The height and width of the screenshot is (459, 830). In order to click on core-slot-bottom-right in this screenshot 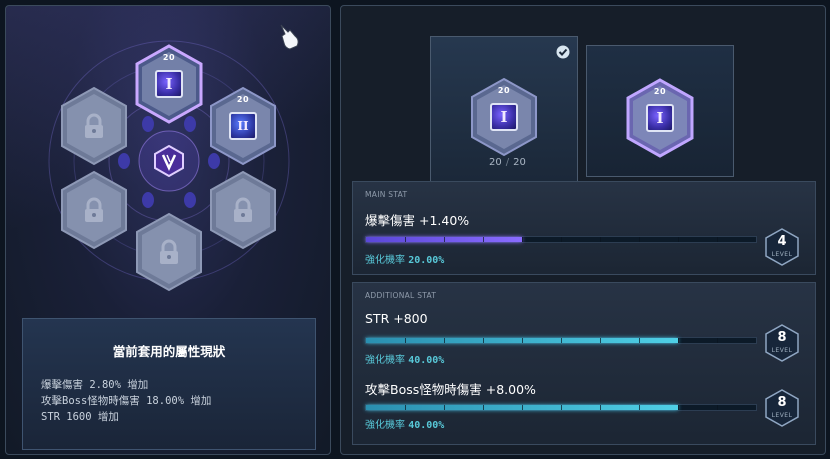, I will do `click(243, 210)`.